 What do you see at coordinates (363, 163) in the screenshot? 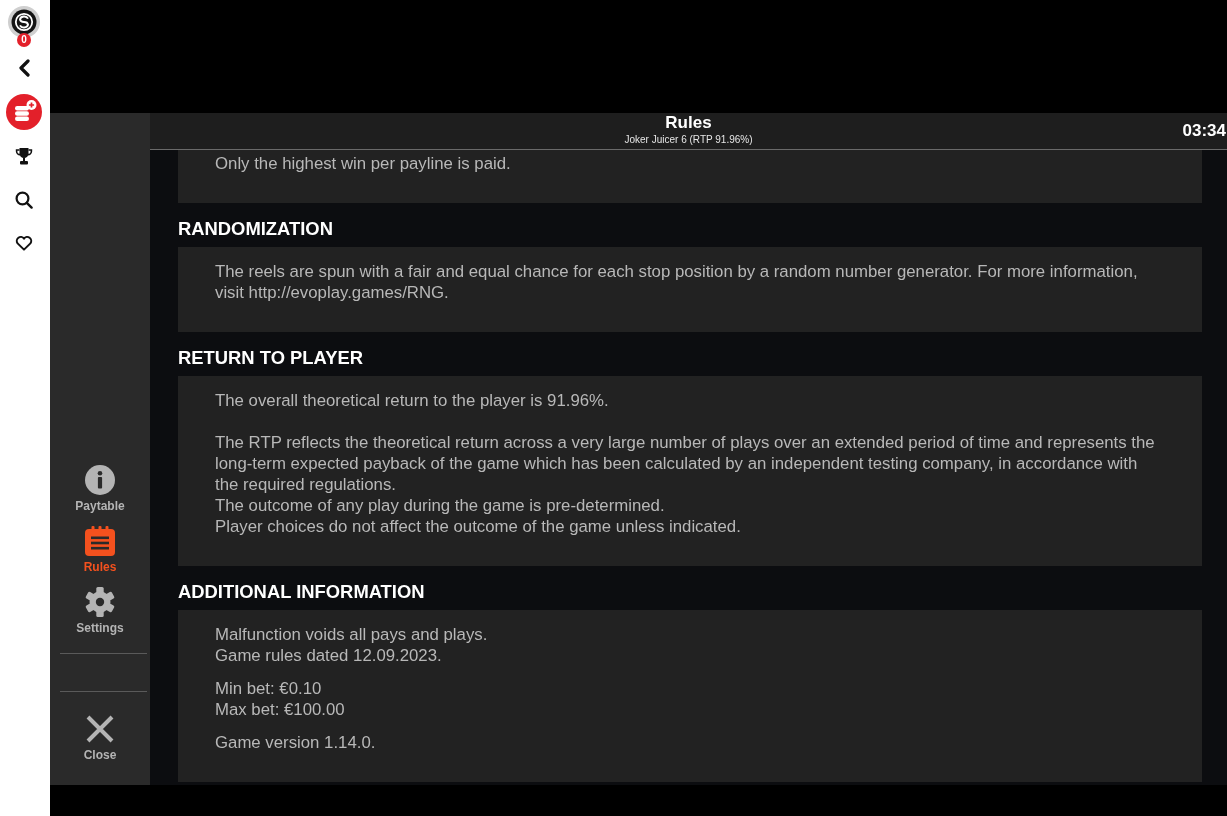
I see `rule-text: Only the highest win per payline is paid.` at bounding box center [363, 163].